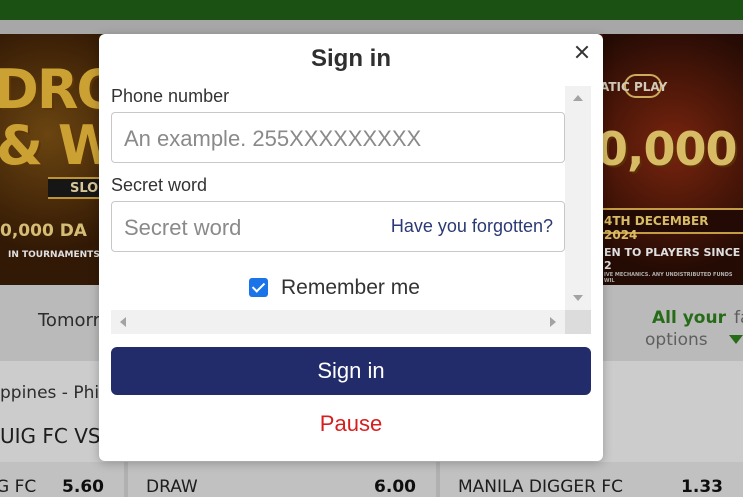 The height and width of the screenshot is (497, 743). I want to click on scrollbar-corner, so click(578, 322).